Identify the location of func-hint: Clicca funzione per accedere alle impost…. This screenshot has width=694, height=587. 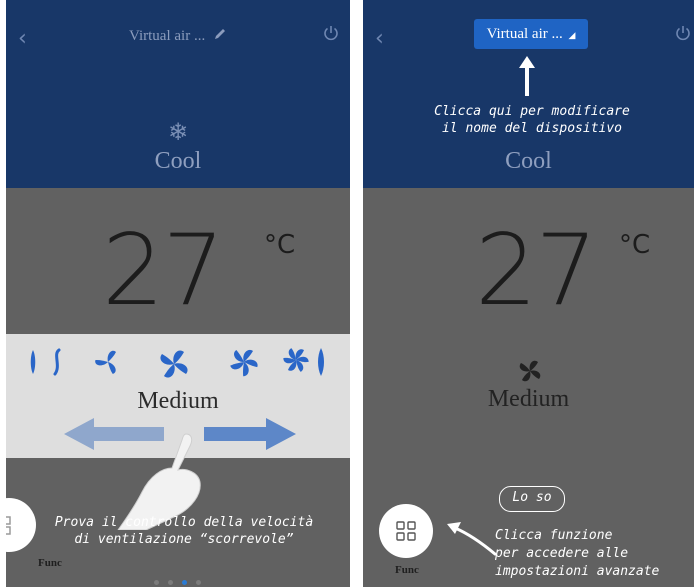
(594, 554).